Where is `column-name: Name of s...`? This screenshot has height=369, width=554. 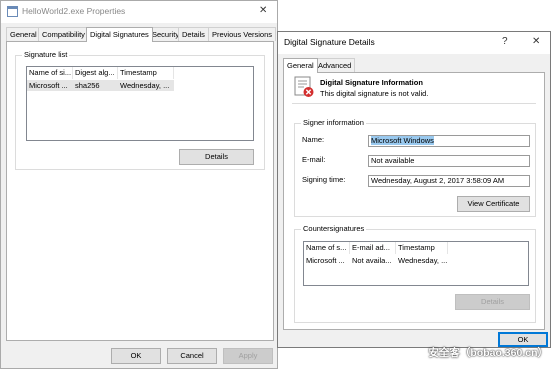
column-name: Name of s... is located at coordinates (327, 248).